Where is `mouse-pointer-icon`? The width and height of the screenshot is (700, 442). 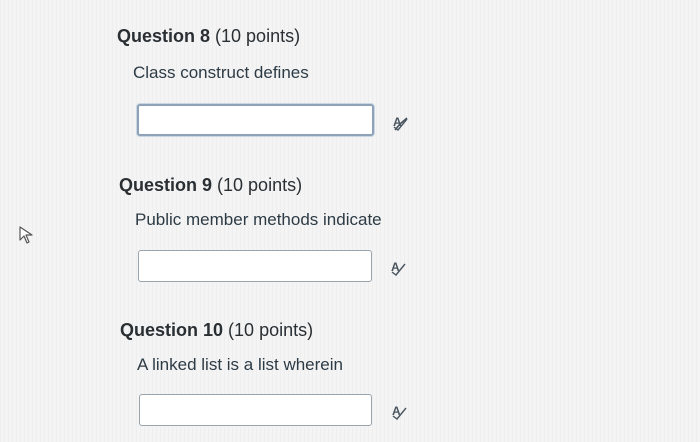 mouse-pointer-icon is located at coordinates (26, 235).